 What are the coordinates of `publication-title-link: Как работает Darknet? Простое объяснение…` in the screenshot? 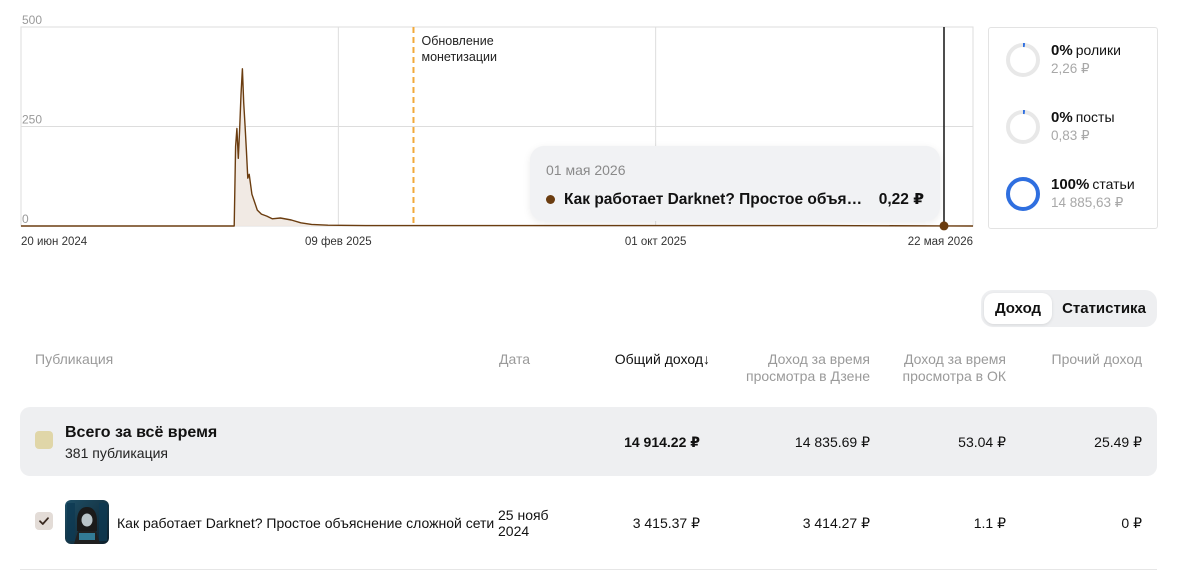 It's located at (305, 523).